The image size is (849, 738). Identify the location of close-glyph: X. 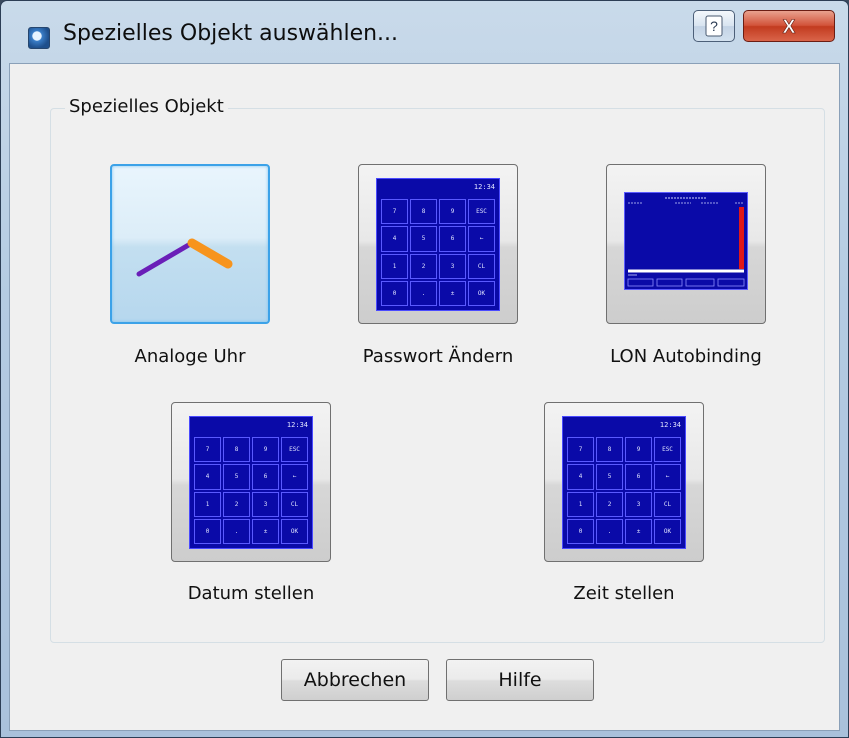
(789, 26).